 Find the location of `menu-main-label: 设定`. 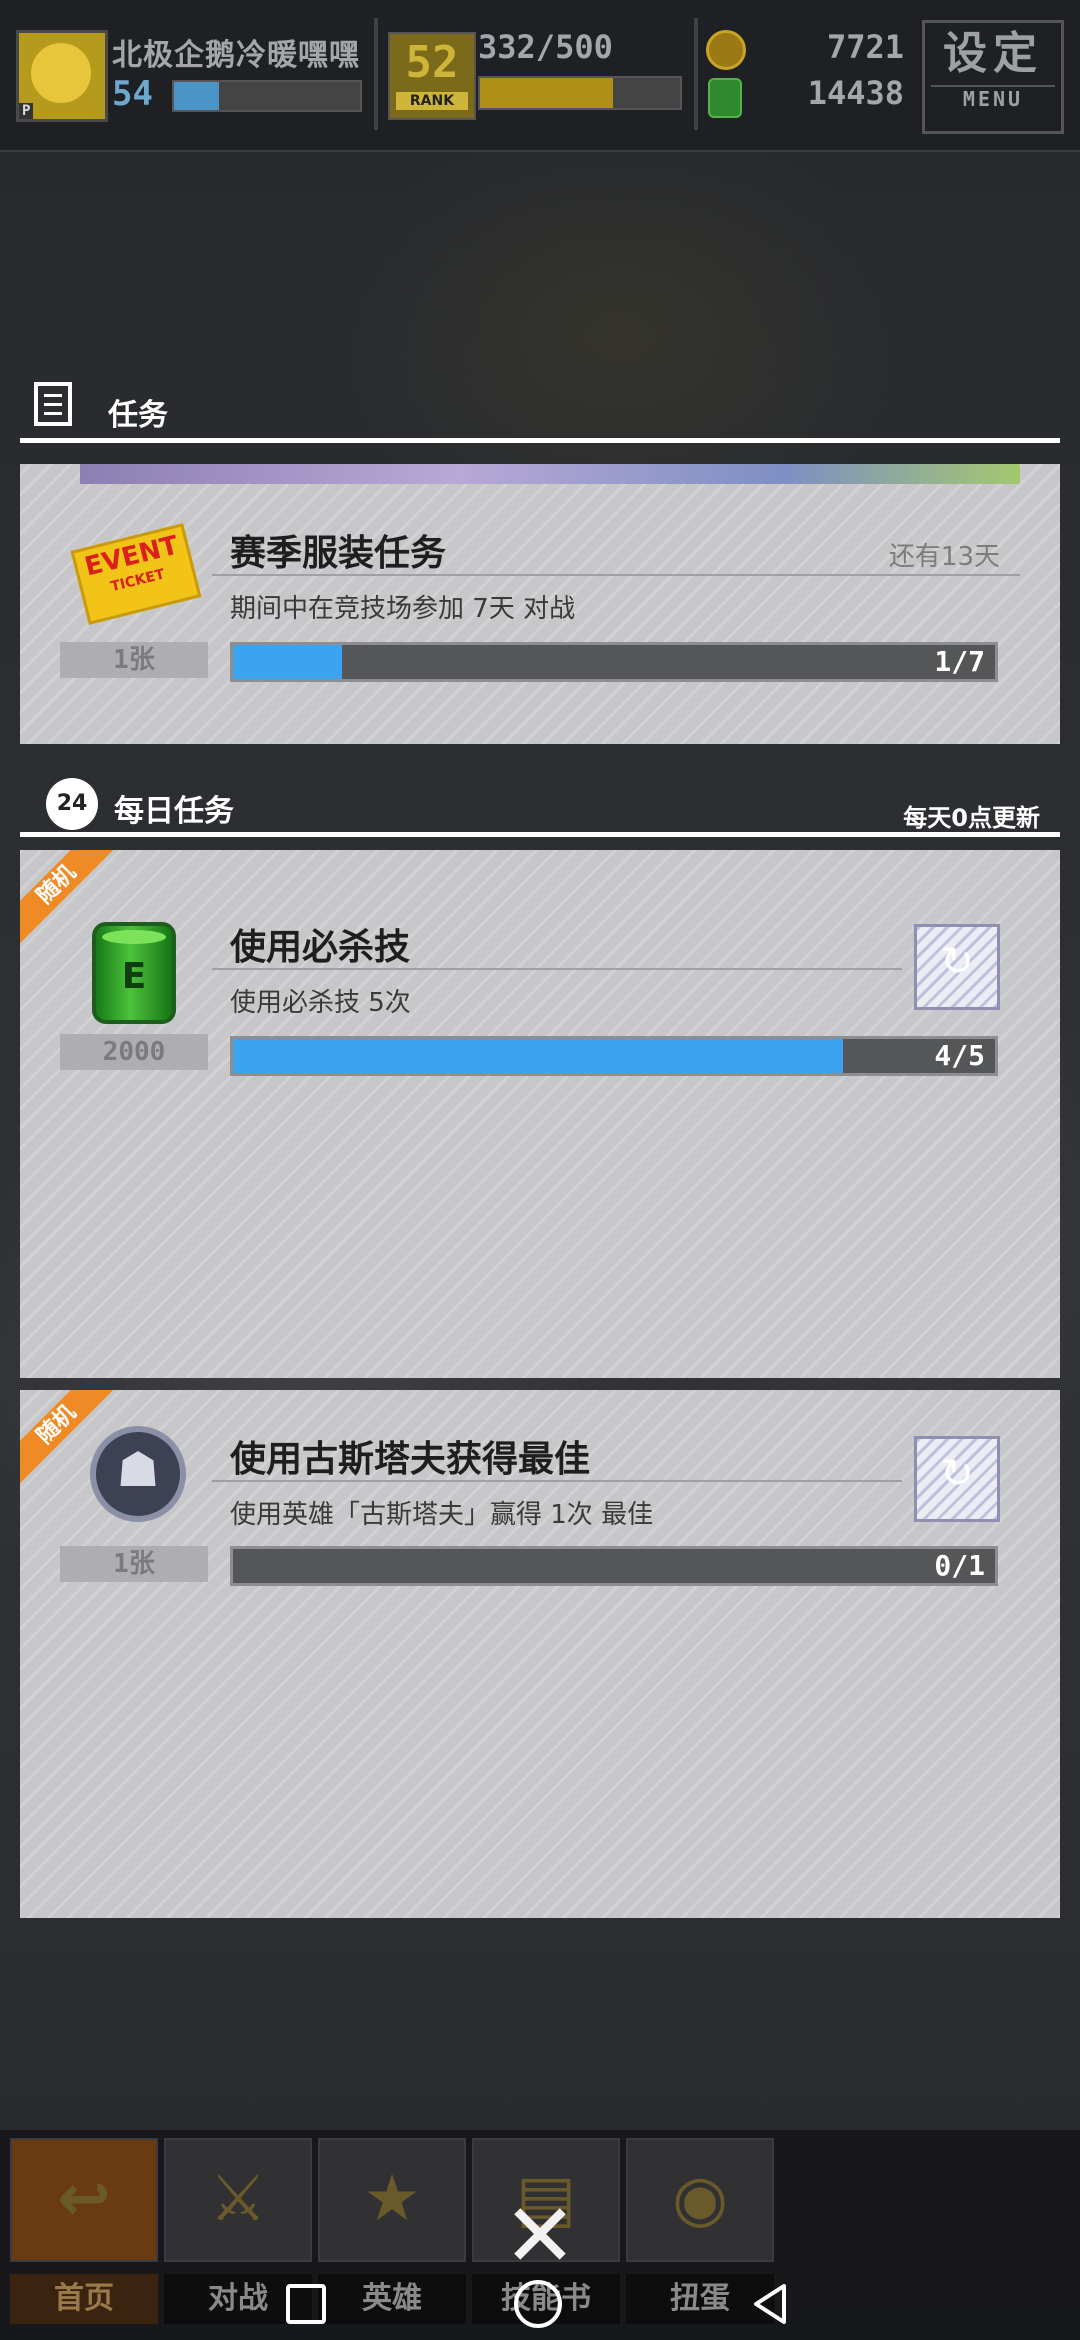

menu-main-label: 设定 is located at coordinates (993, 53).